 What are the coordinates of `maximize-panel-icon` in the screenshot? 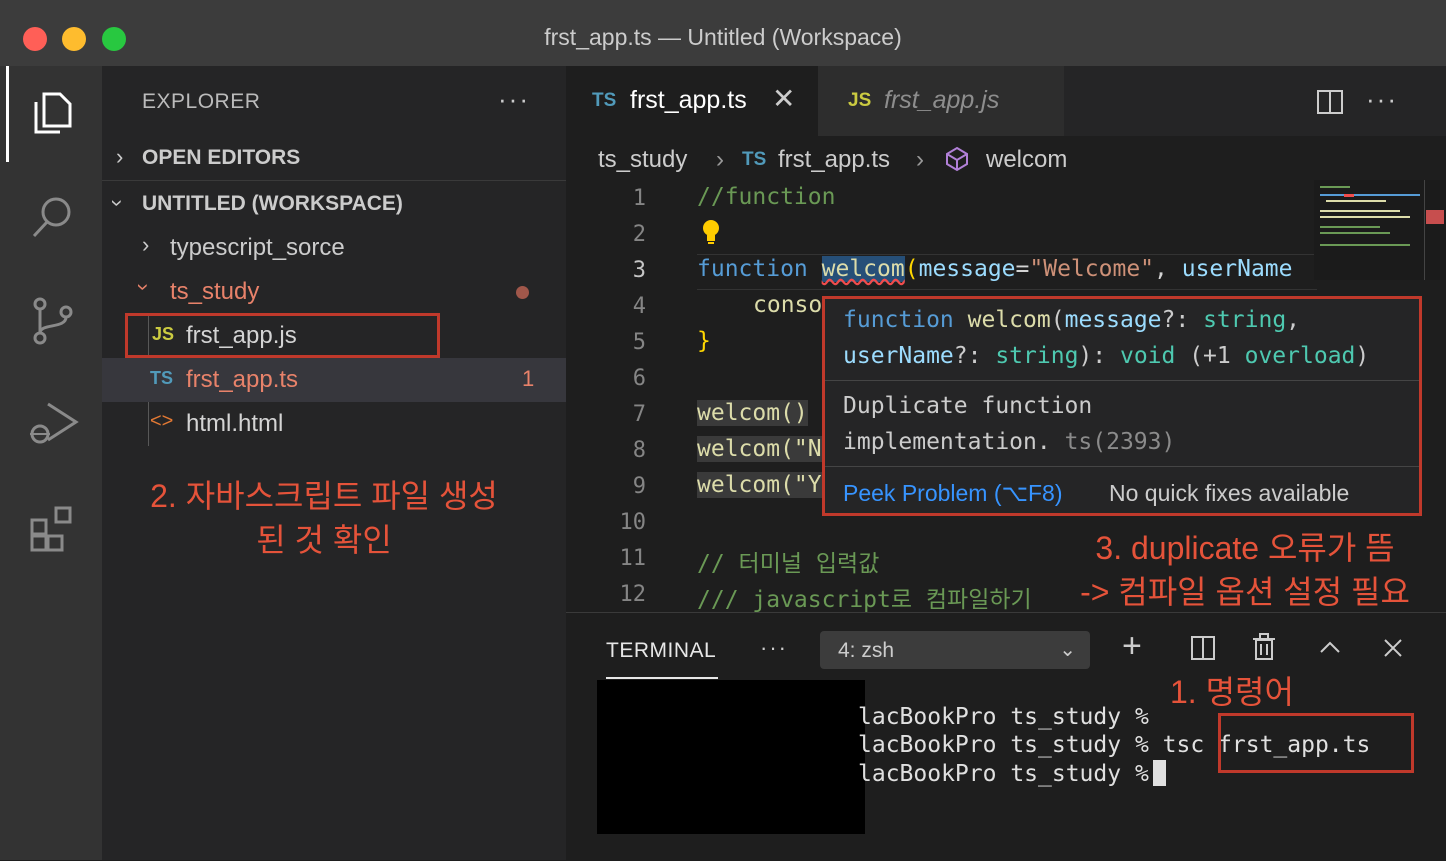 It's located at (1330, 647).